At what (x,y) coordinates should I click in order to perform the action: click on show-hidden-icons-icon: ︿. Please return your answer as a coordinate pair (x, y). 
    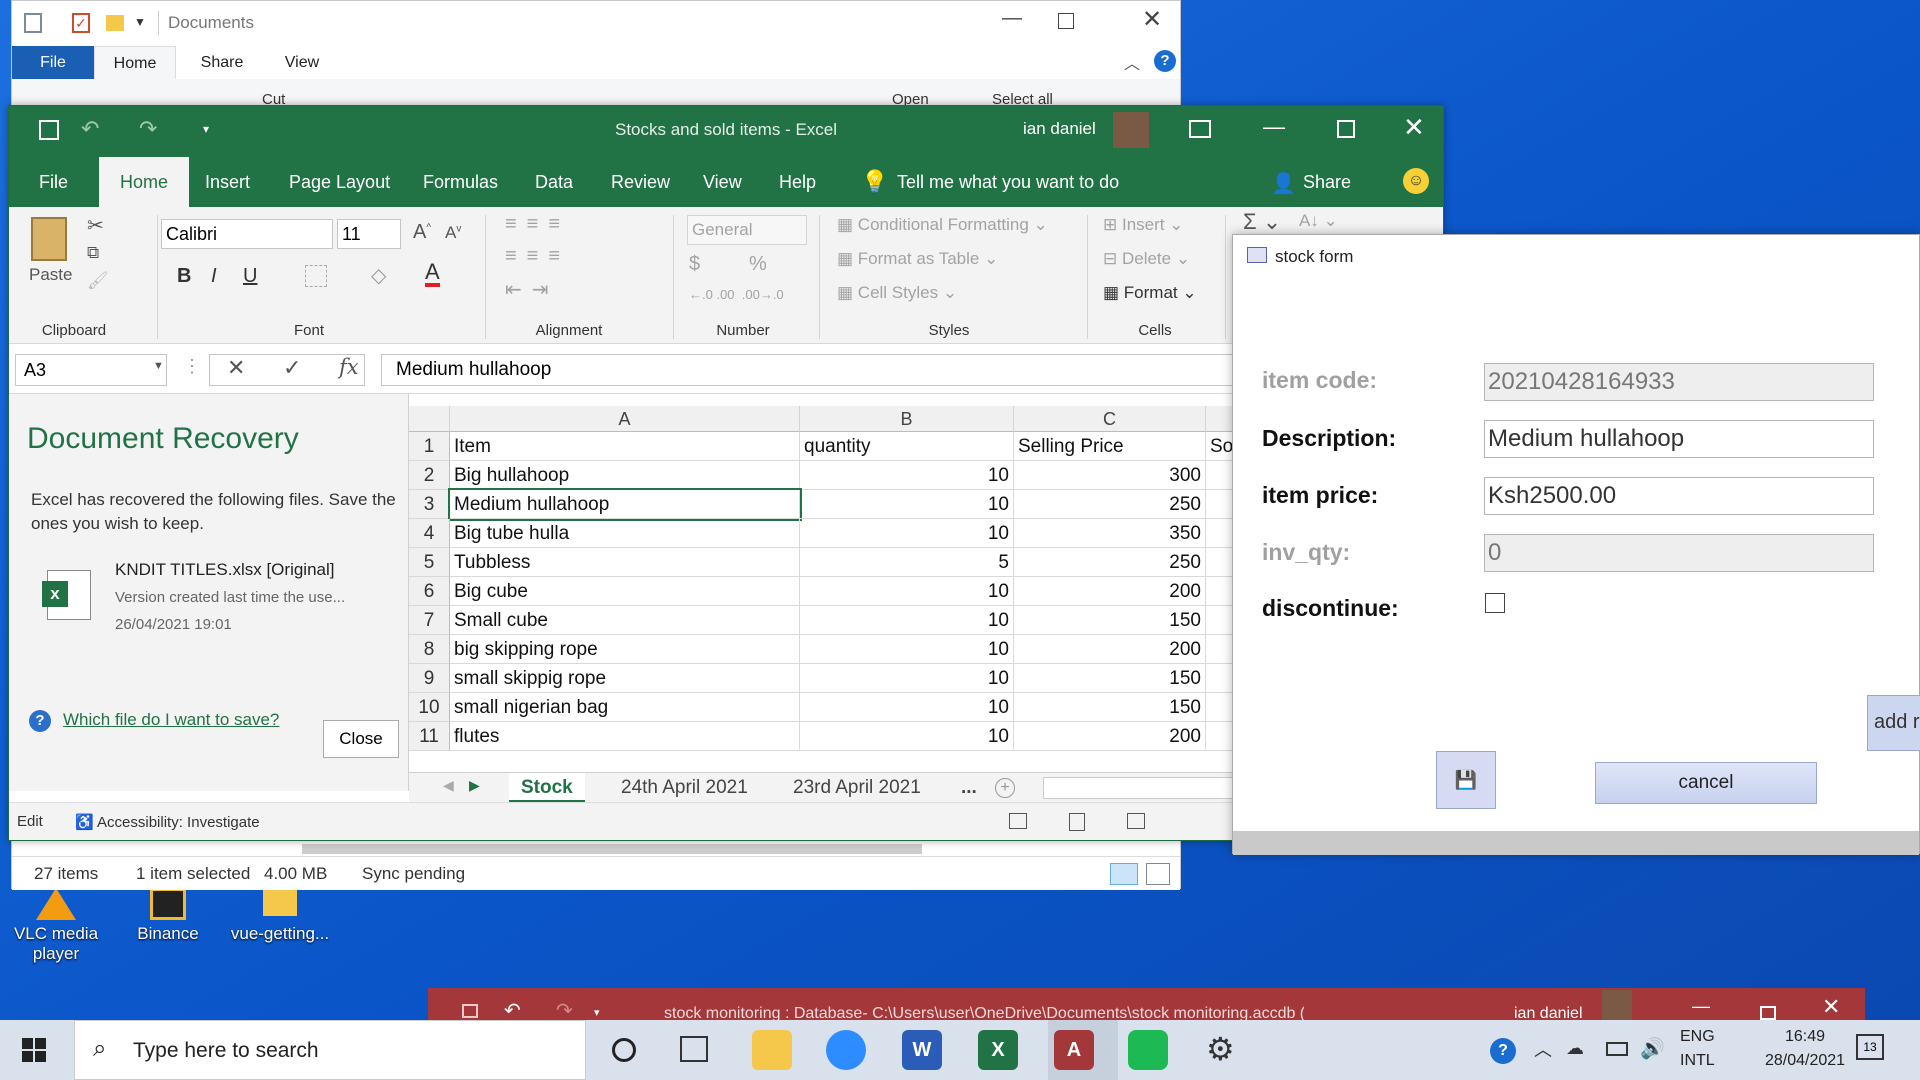
    Looking at the image, I should click on (1543, 1049).